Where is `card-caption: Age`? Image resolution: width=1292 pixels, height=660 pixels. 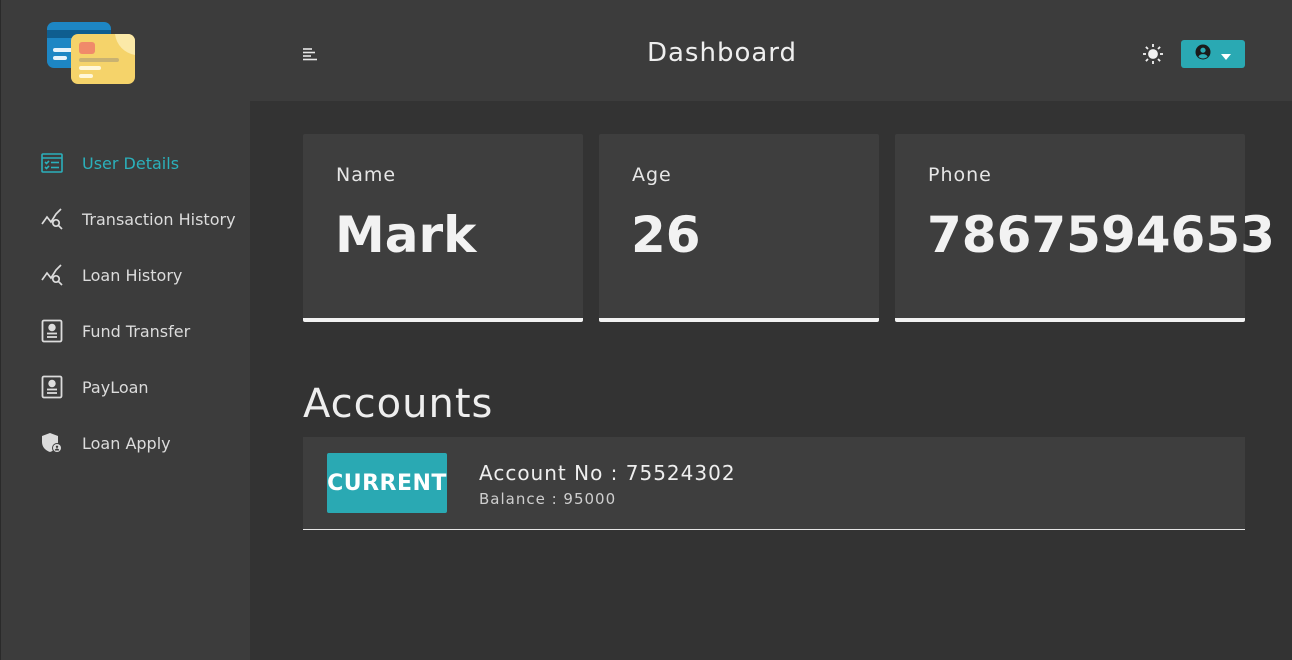 card-caption: Age is located at coordinates (652, 175).